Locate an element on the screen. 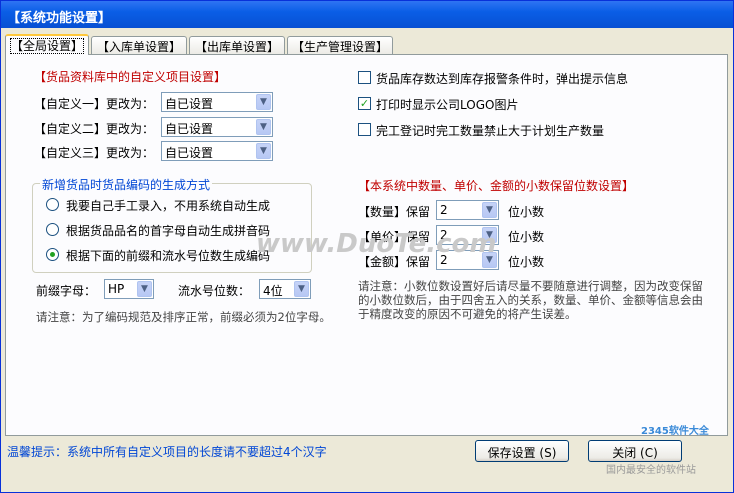  code-gen-pinyin-radio is located at coordinates (52, 229).